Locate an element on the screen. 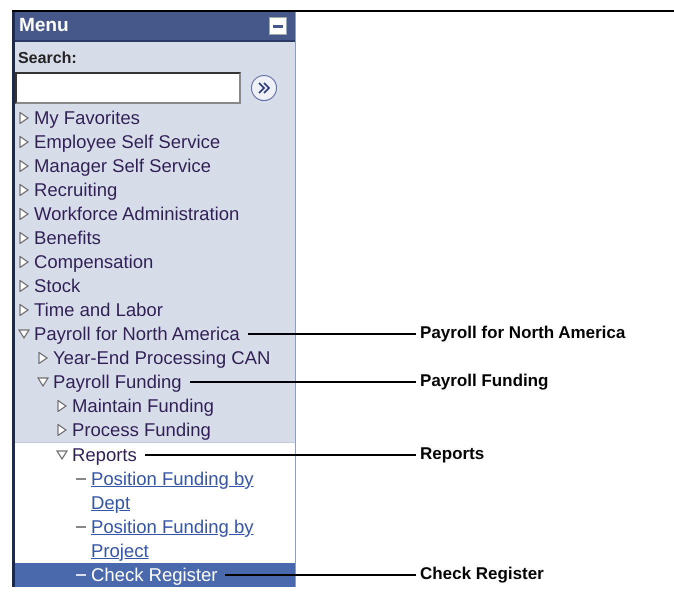 The width and height of the screenshot is (674, 604). menu-item: Maintain Funding is located at coordinates (143, 406).